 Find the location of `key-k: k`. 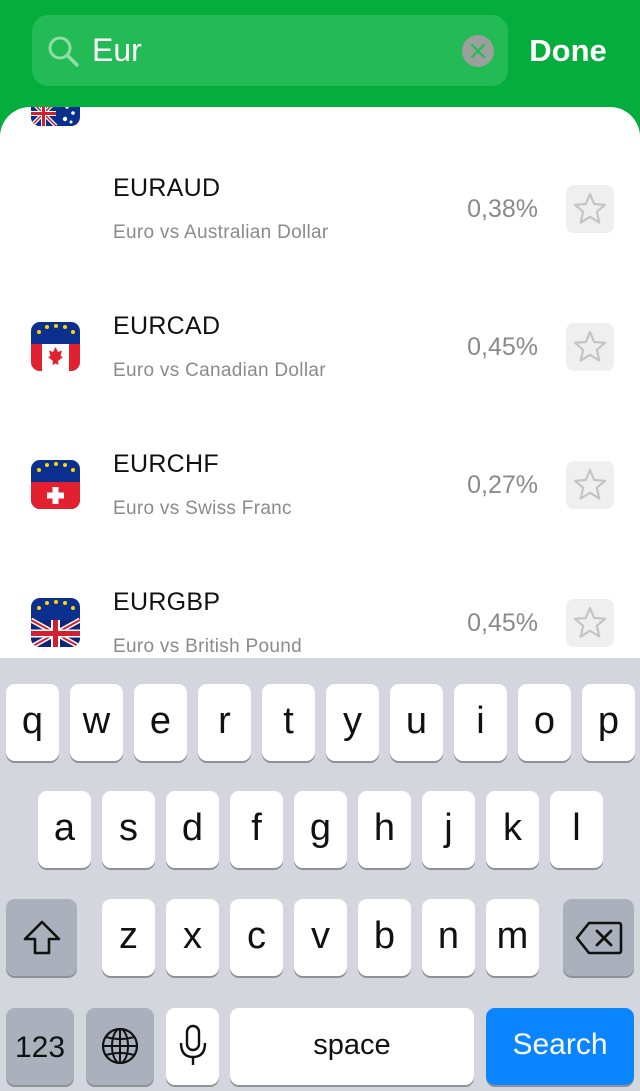

key-k: k is located at coordinates (512, 829).